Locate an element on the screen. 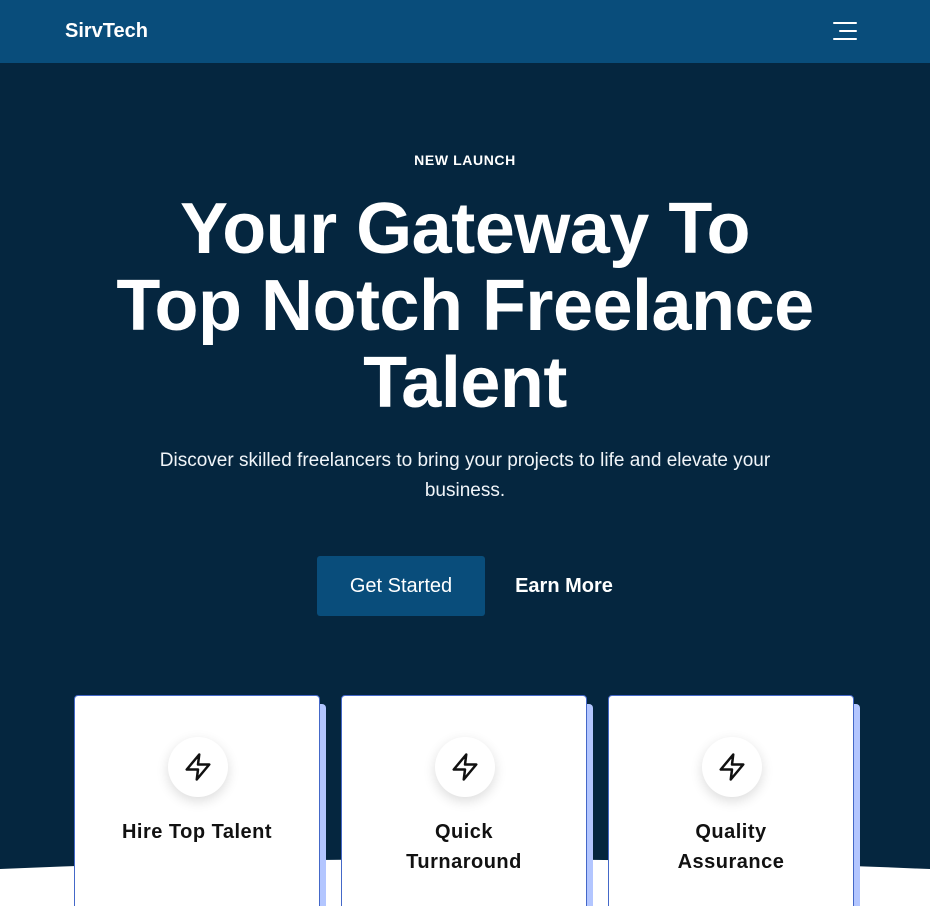  menu-icon is located at coordinates (845, 31).